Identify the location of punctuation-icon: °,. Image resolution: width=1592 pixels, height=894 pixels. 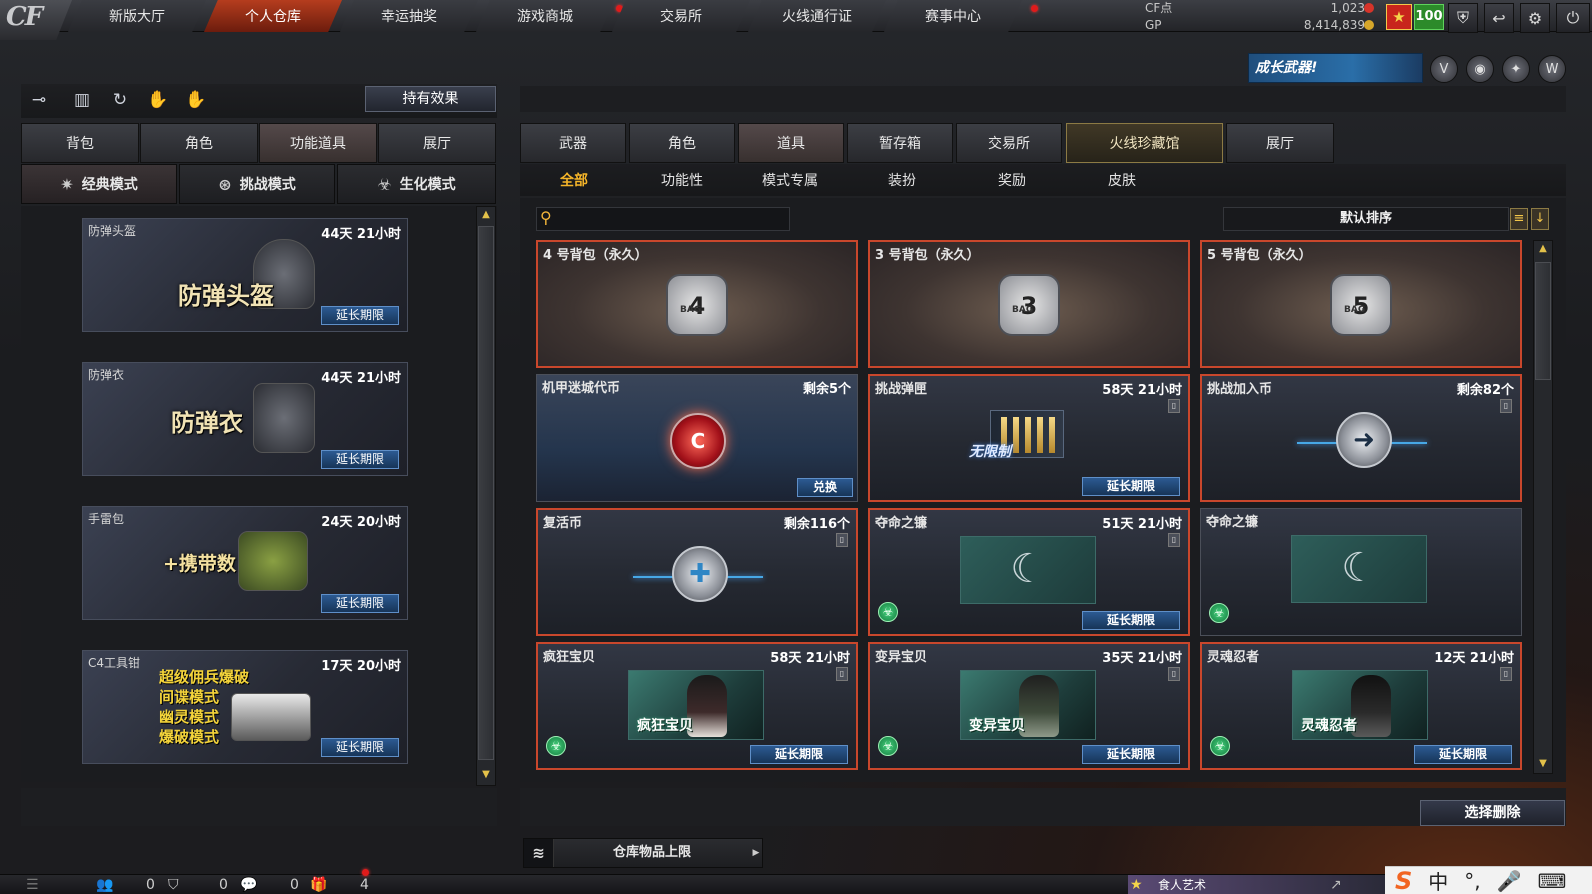
(1472, 881).